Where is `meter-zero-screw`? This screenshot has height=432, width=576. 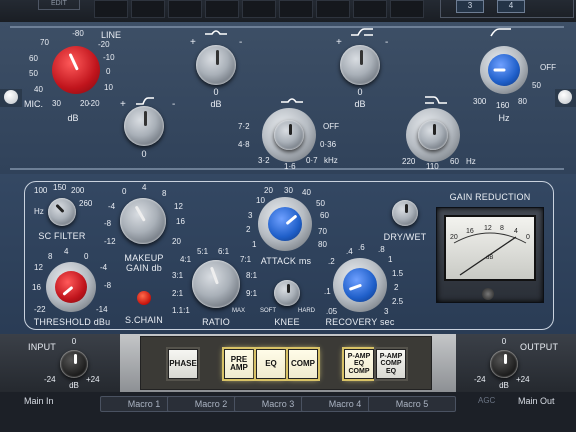 meter-zero-screw is located at coordinates (488, 294).